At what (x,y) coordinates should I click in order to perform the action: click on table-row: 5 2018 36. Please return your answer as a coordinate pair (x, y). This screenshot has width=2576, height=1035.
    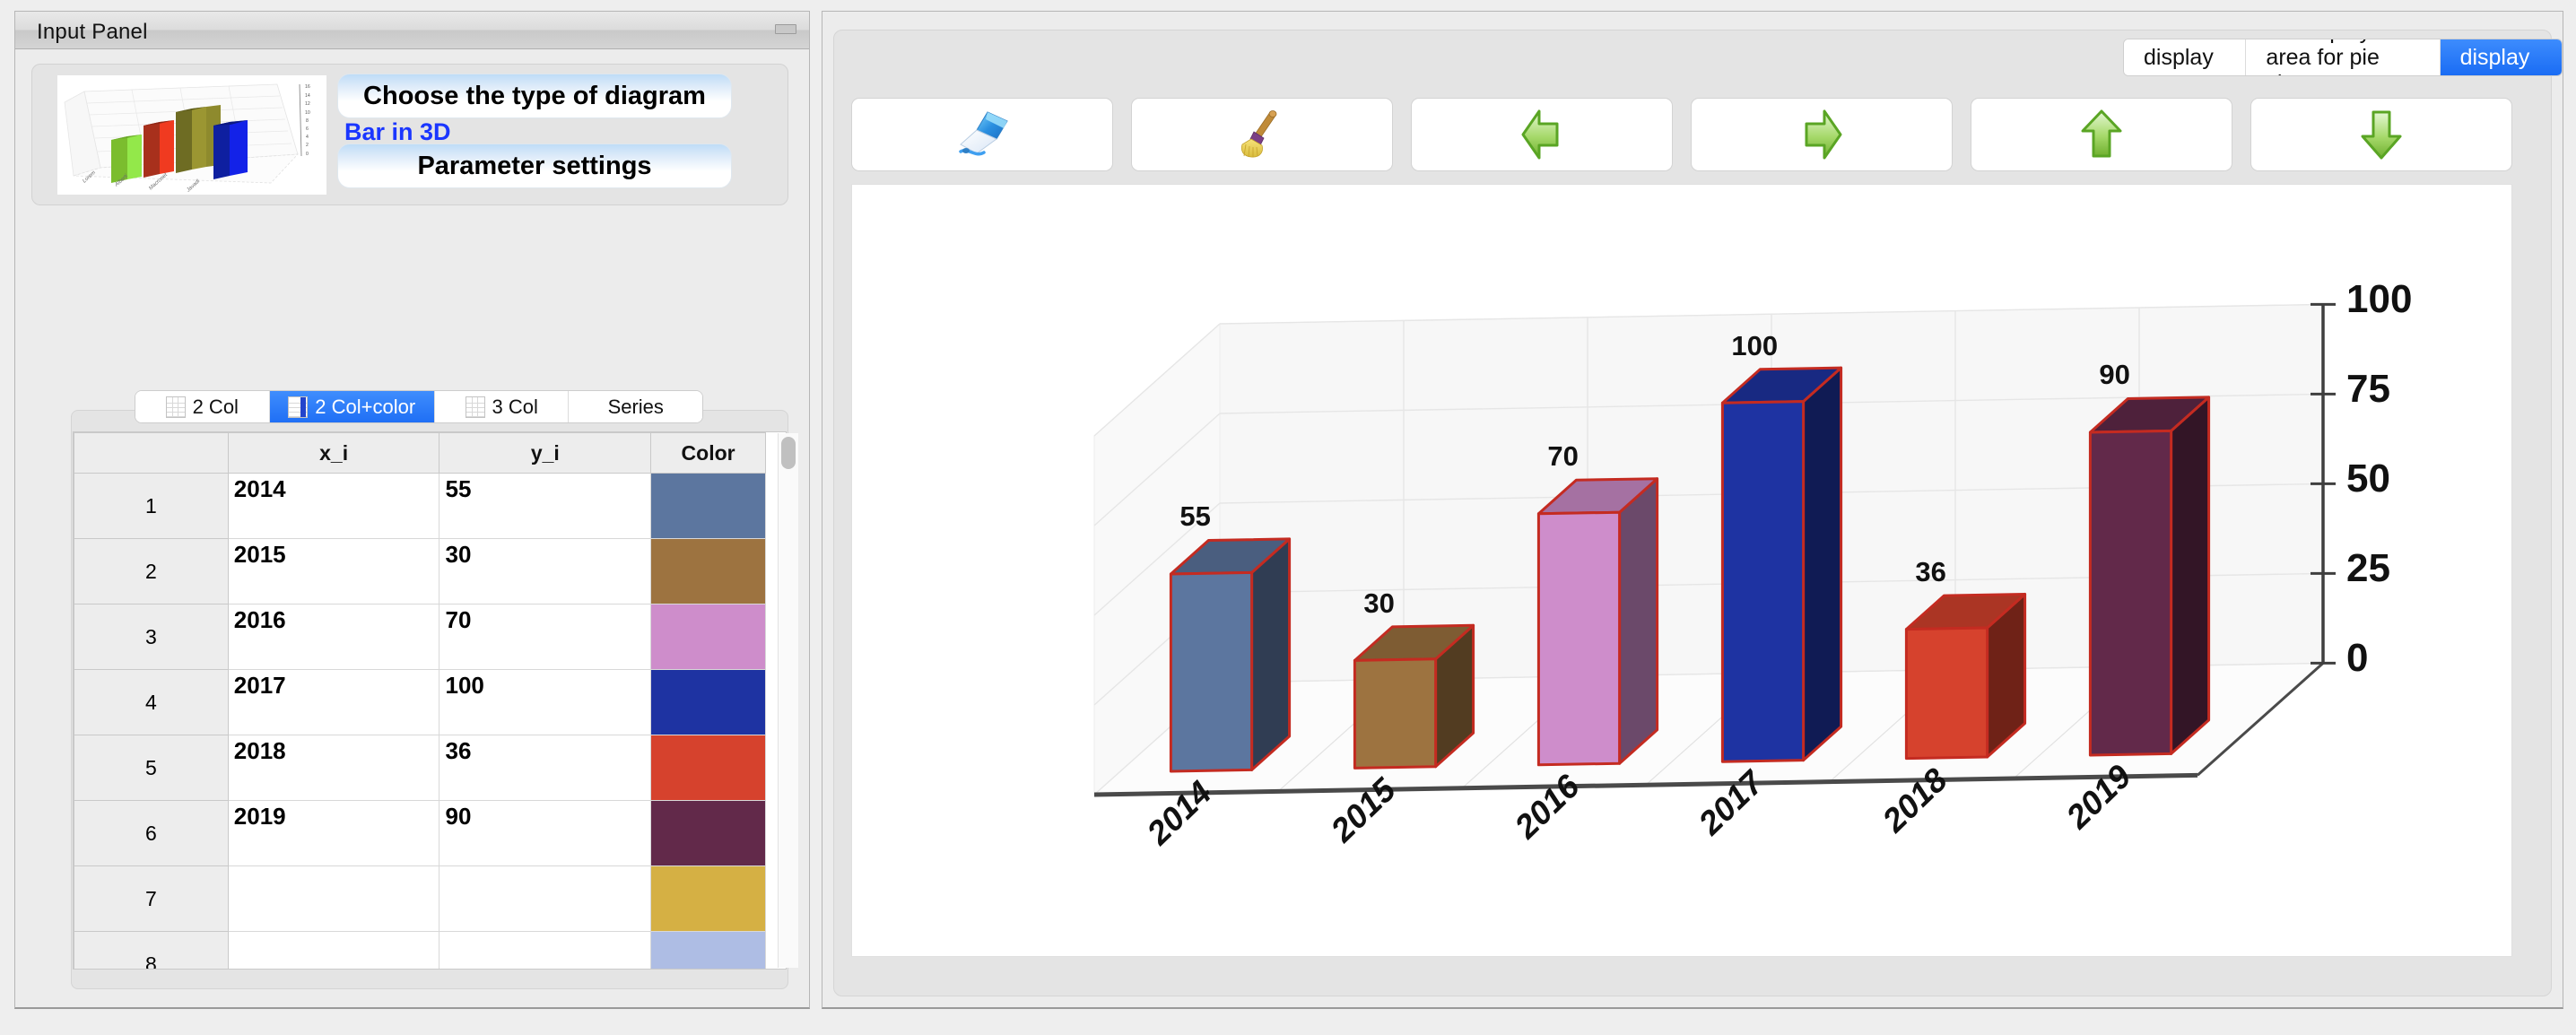
    Looking at the image, I should click on (420, 768).